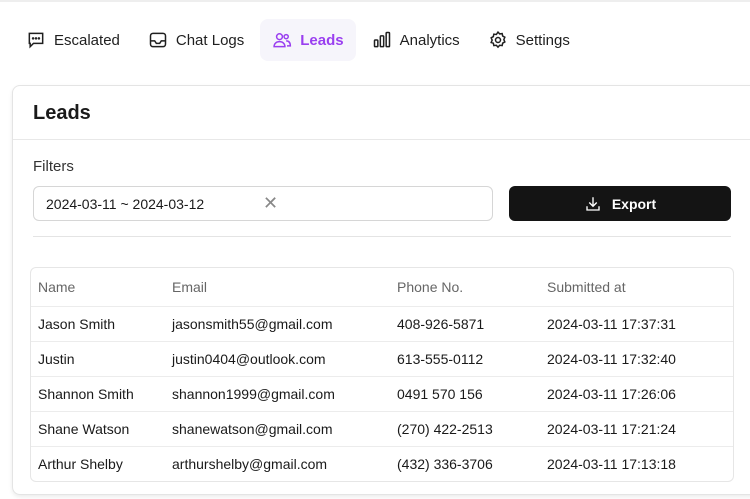  I want to click on download-icon, so click(593, 203).